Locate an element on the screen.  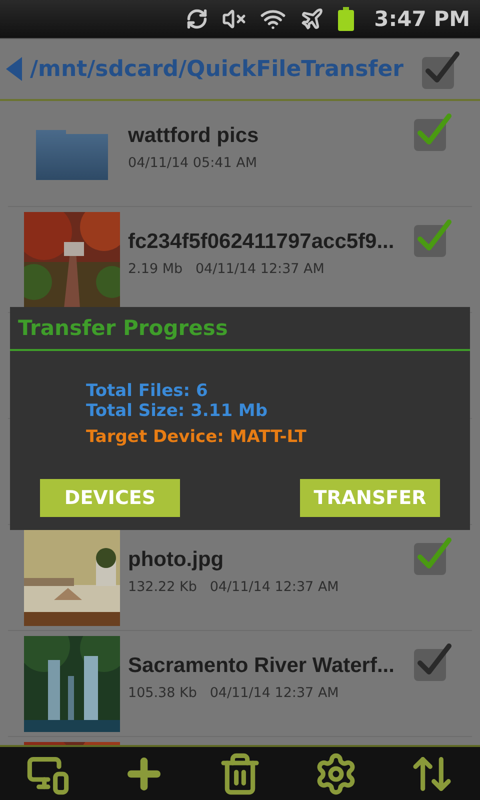
dialog-title: Transfer Progress is located at coordinates (123, 328).